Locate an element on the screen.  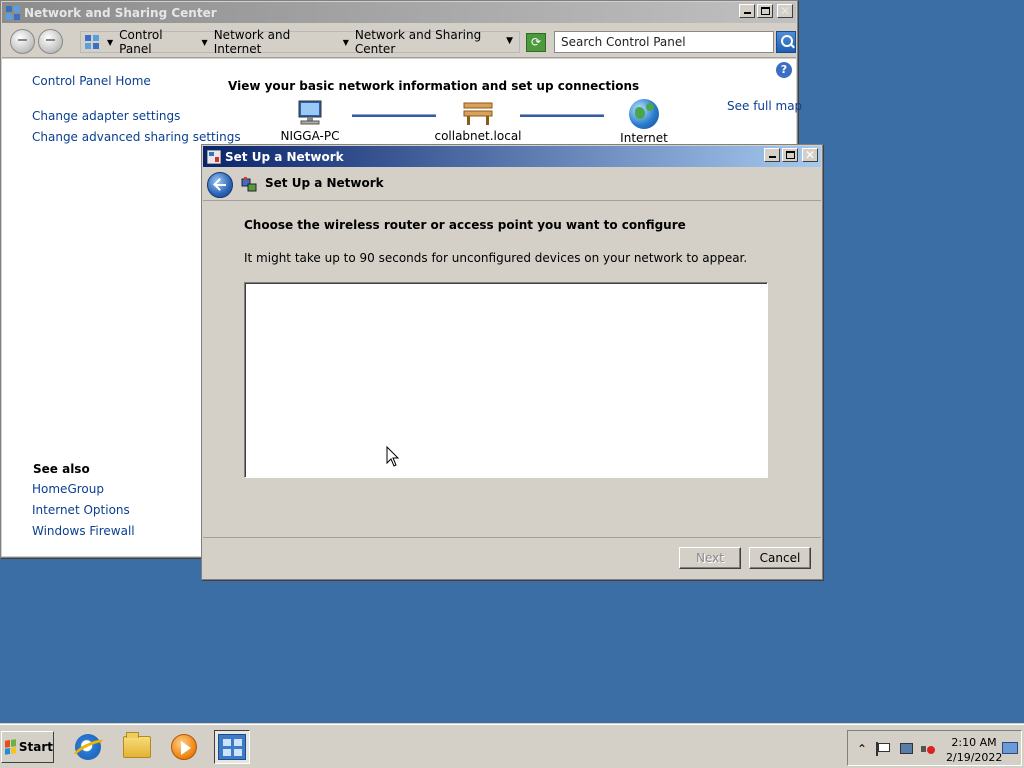
window-title: Set Up a Network is located at coordinates (284, 156).